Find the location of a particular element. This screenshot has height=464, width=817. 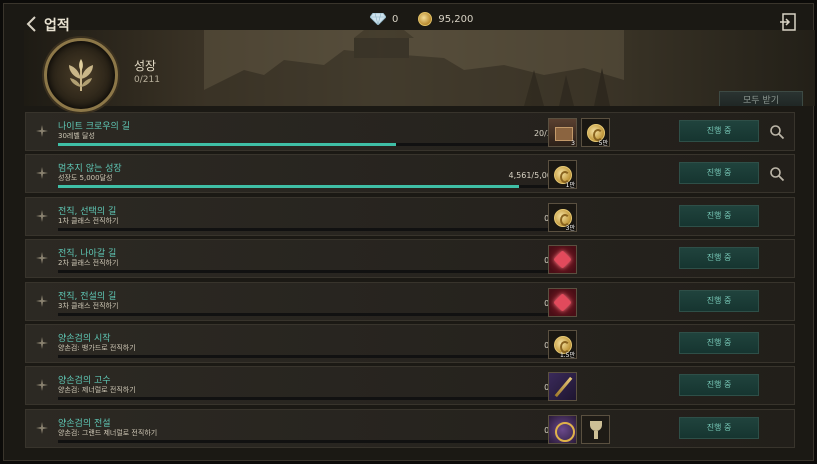

exit-icon is located at coordinates (788, 22).